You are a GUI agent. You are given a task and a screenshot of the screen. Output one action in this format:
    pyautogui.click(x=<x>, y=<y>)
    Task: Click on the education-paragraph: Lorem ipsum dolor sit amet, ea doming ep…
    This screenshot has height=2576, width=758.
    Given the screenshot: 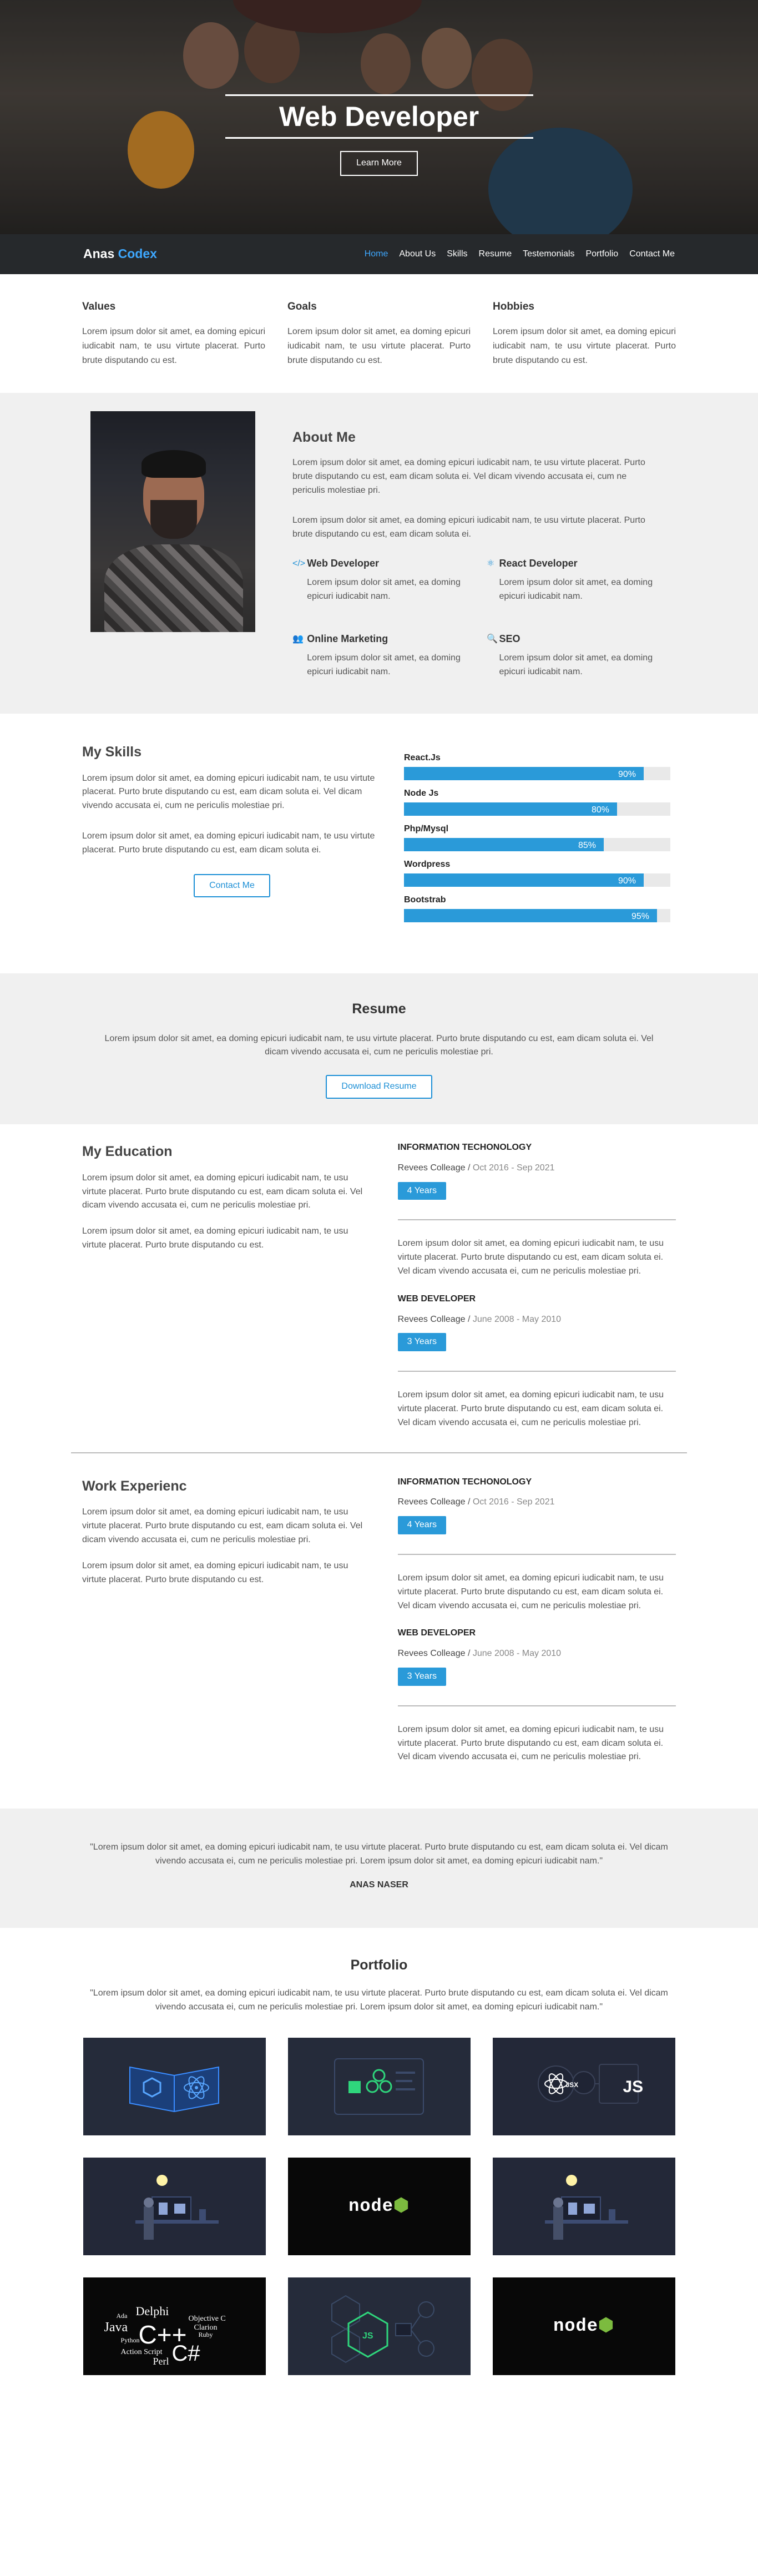 What is the action you would take?
    pyautogui.click(x=215, y=1238)
    